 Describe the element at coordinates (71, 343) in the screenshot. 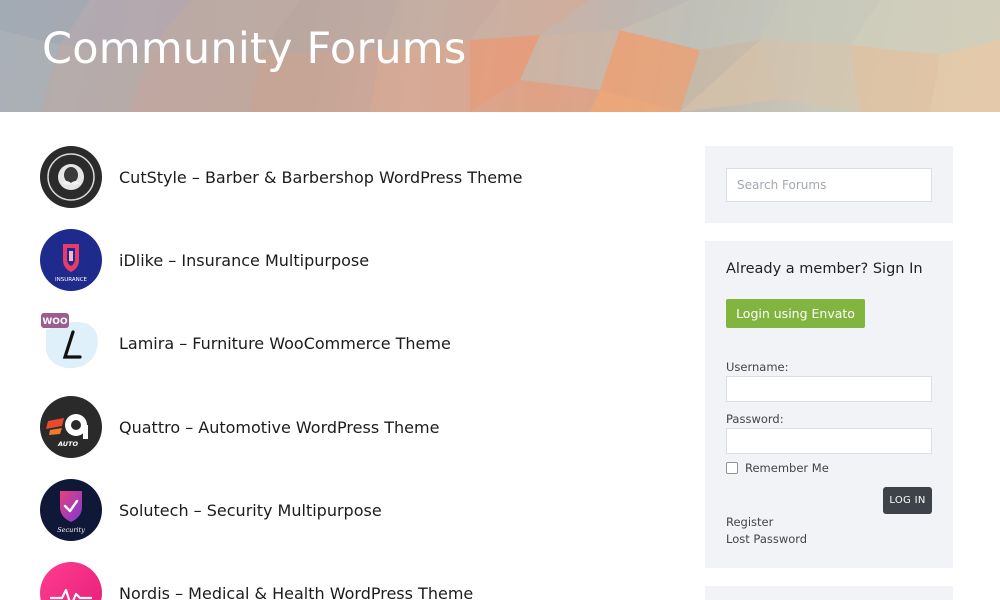

I see `woocommerce-l-icon: WOO` at that location.